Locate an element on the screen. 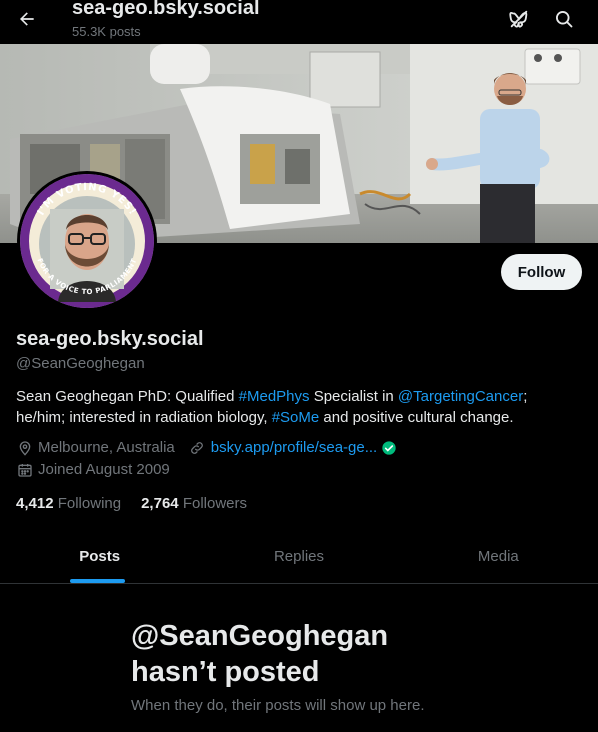  tab-replies: Replies is located at coordinates (298, 556).